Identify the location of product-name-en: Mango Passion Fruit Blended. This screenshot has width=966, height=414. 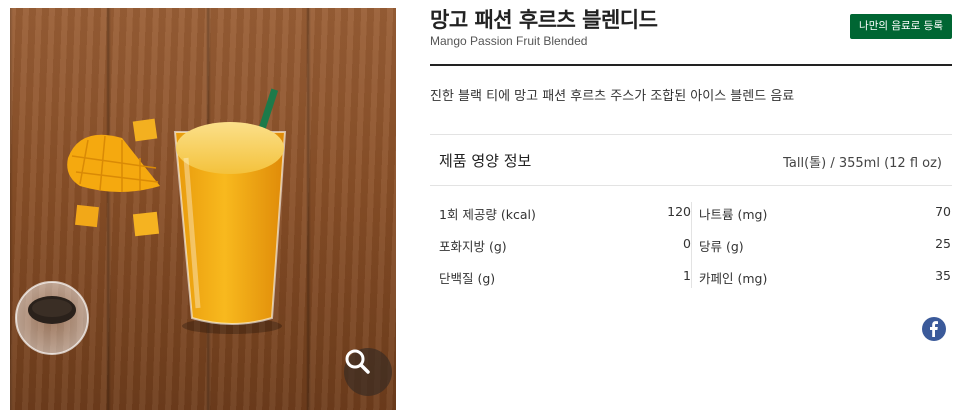
(509, 41).